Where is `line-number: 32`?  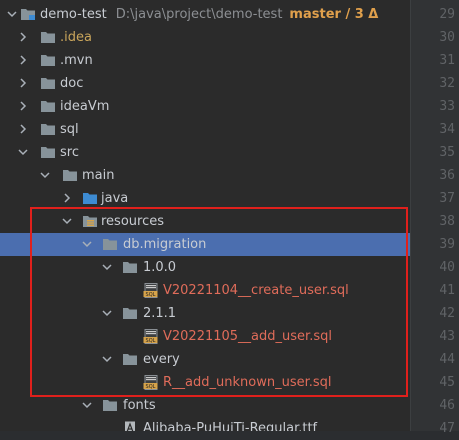 line-number: 32 is located at coordinates (447, 83).